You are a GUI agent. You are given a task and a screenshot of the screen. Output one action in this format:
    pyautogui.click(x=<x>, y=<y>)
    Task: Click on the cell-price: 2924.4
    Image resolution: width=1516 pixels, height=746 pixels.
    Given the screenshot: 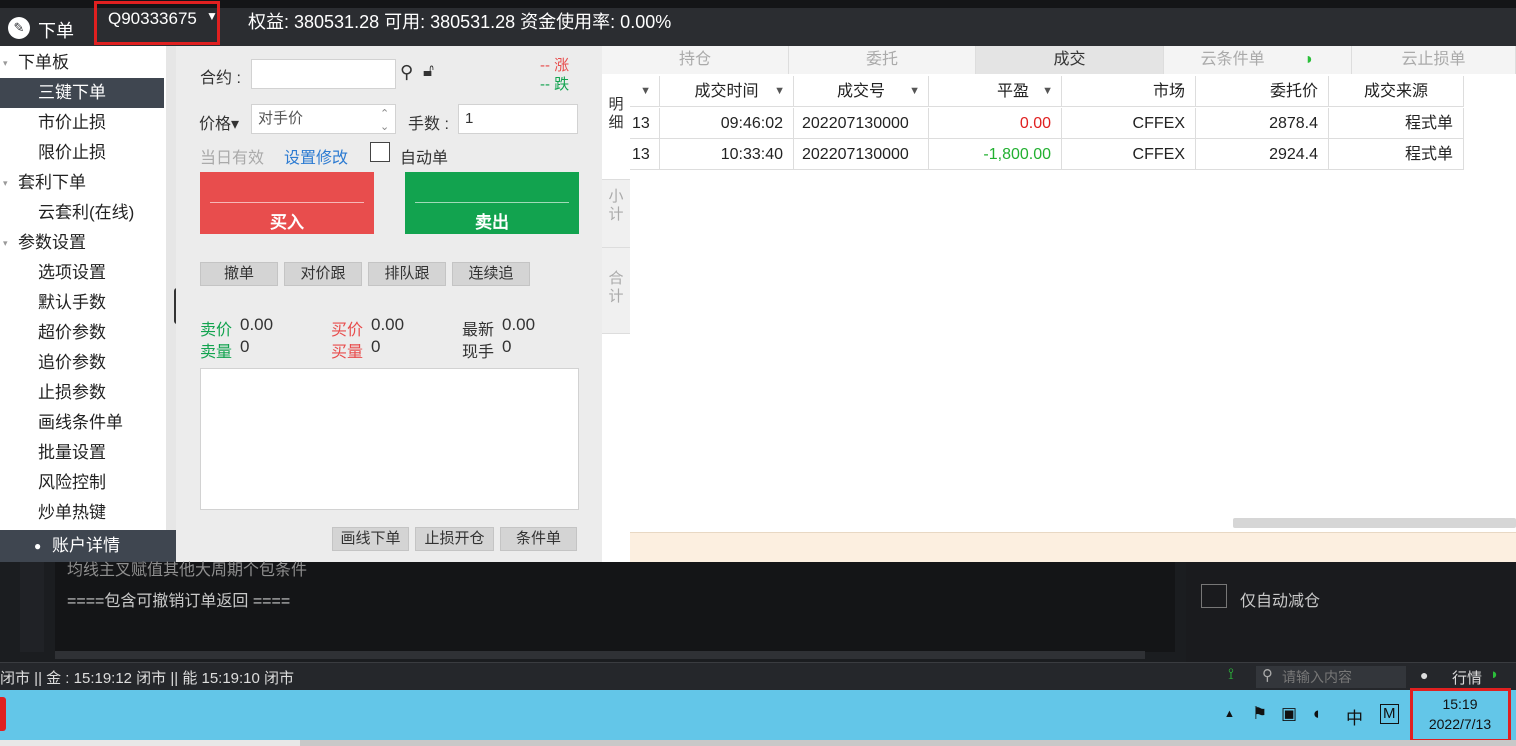 What is the action you would take?
    pyautogui.click(x=1262, y=154)
    